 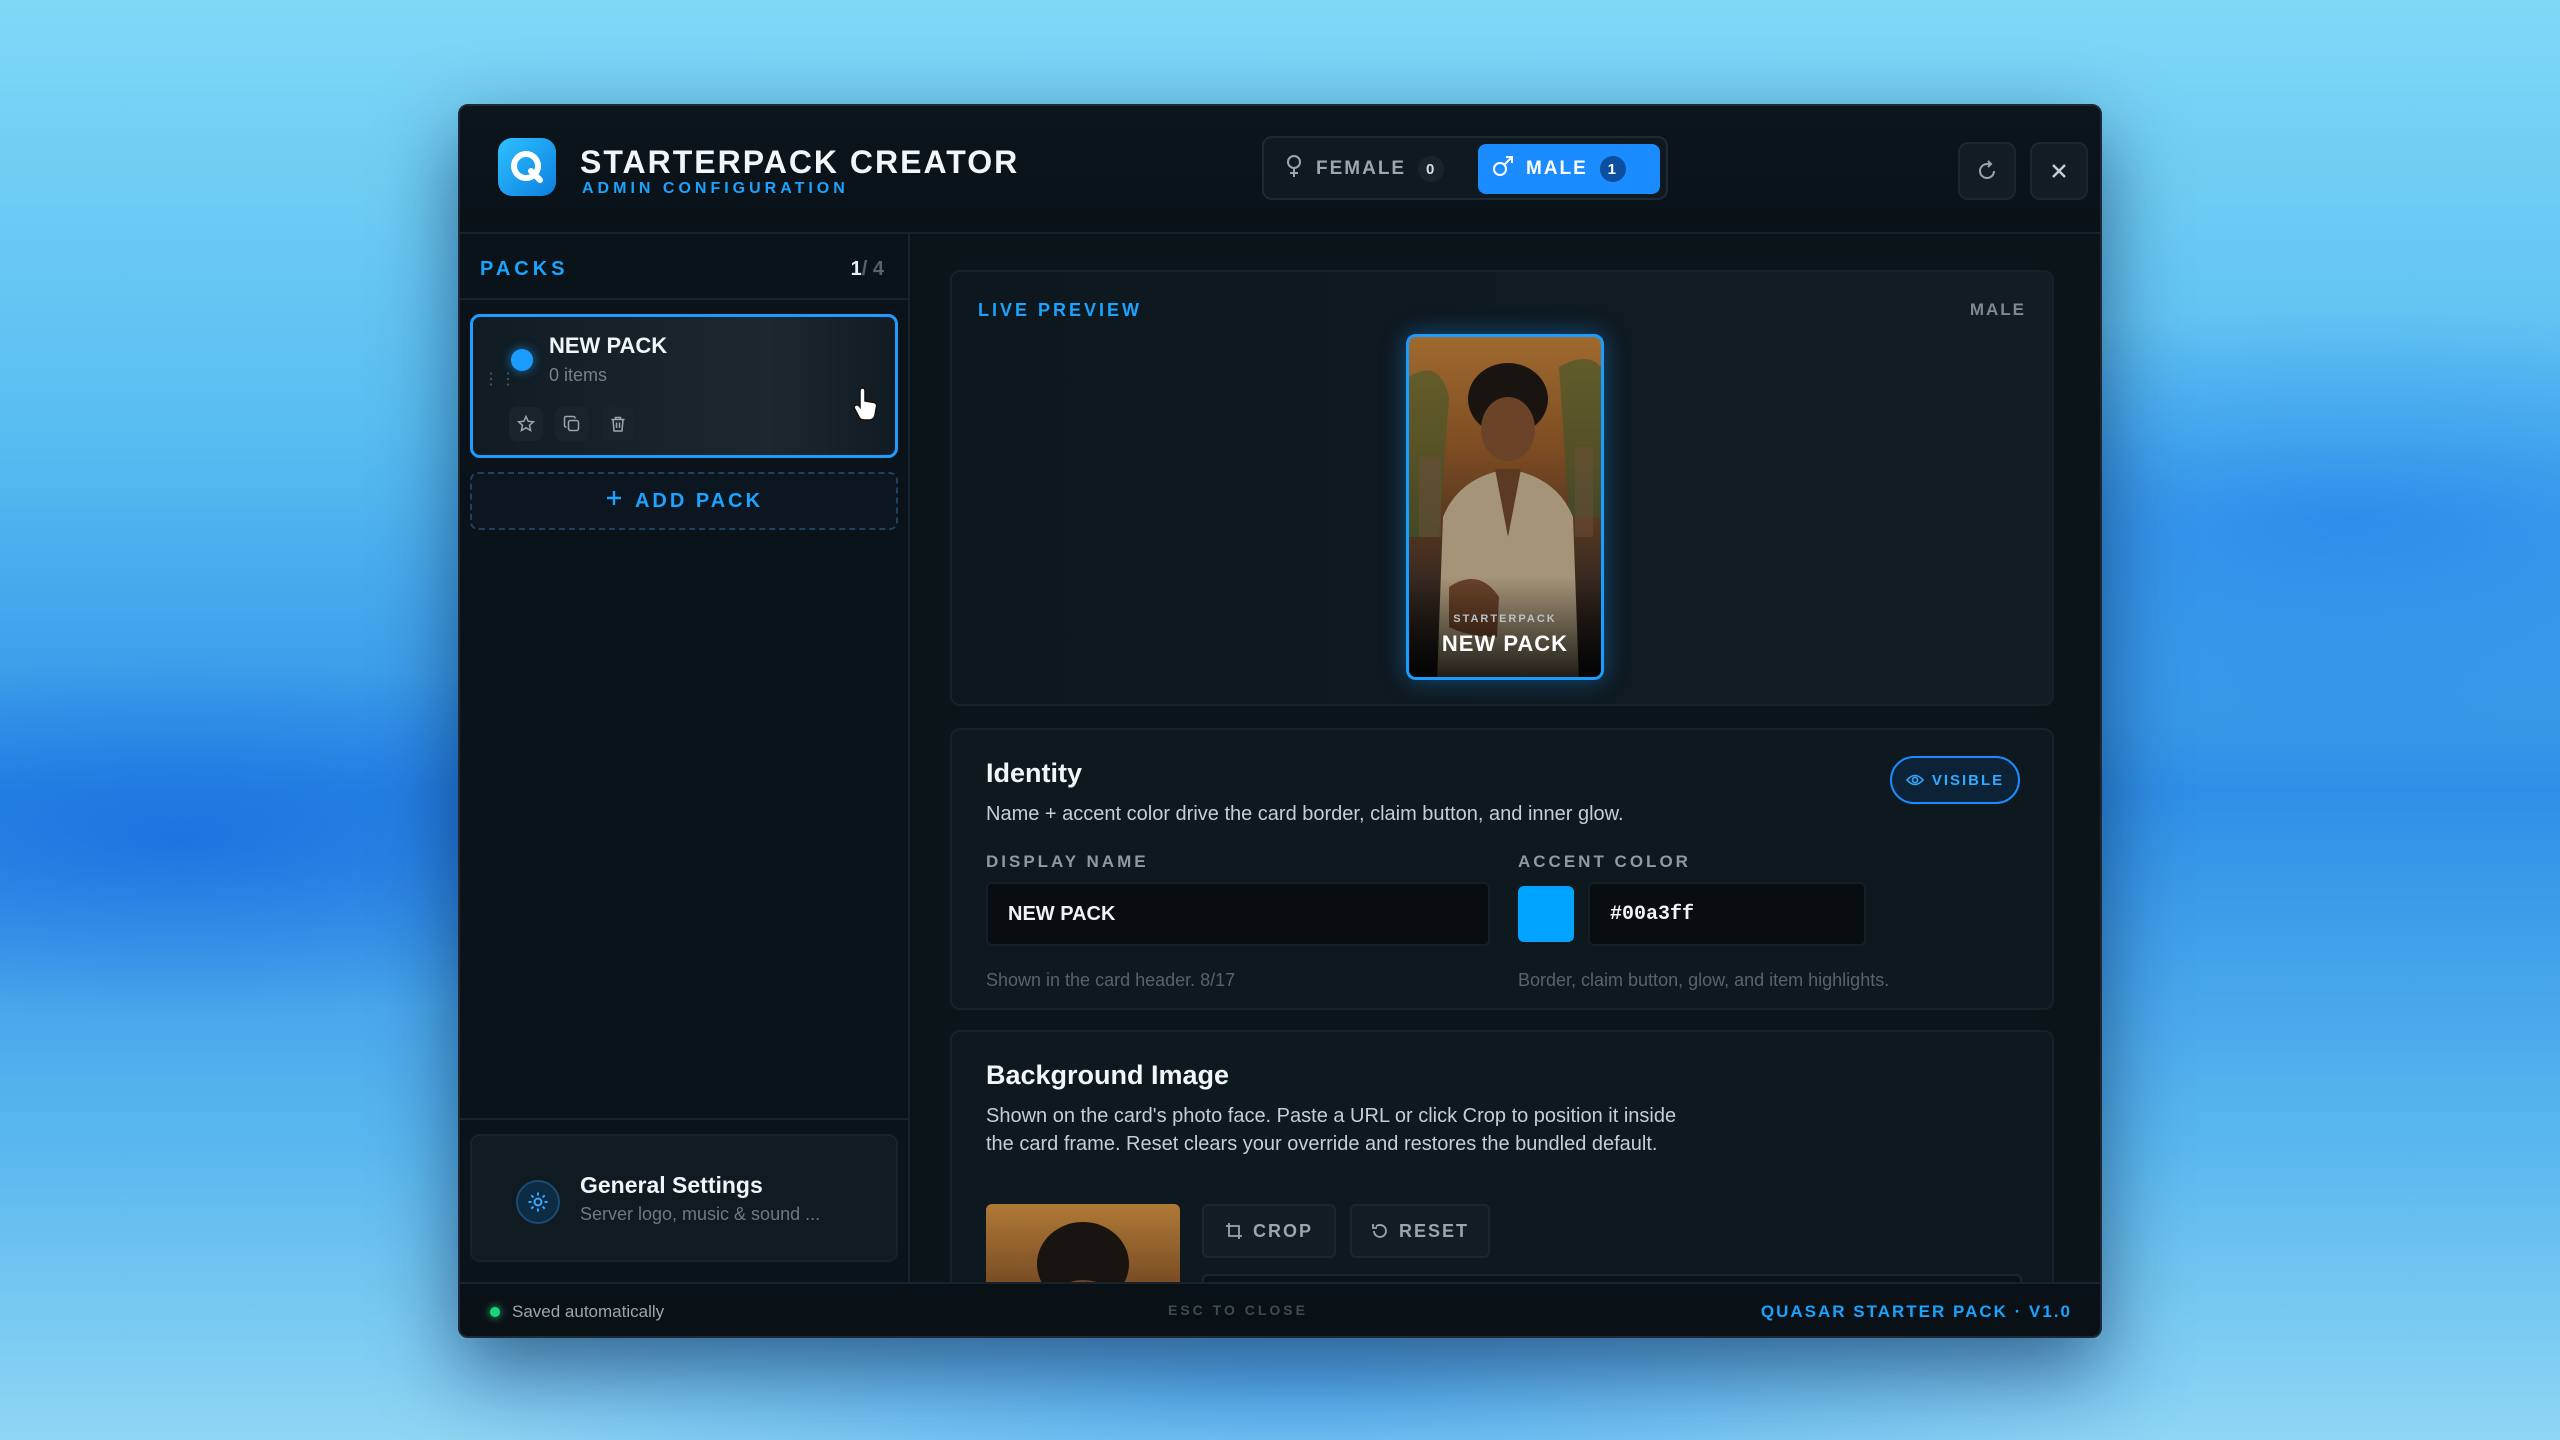 I want to click on male-count-badge: 1, so click(x=1612, y=169).